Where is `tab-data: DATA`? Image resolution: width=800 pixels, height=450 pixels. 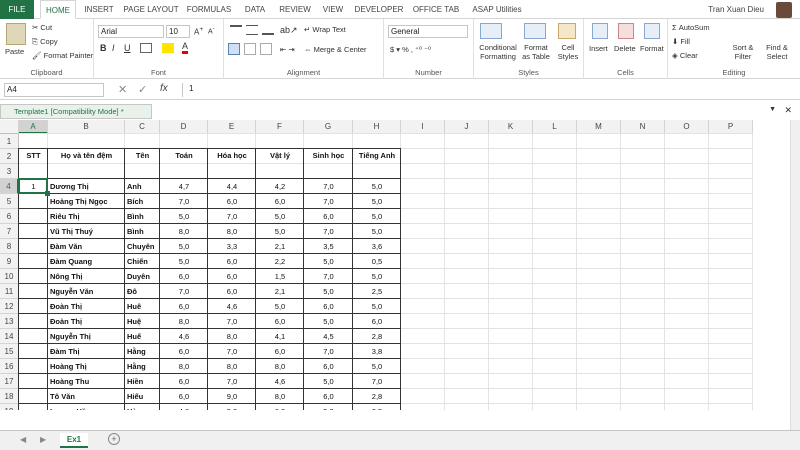 tab-data: DATA is located at coordinates (255, 9).